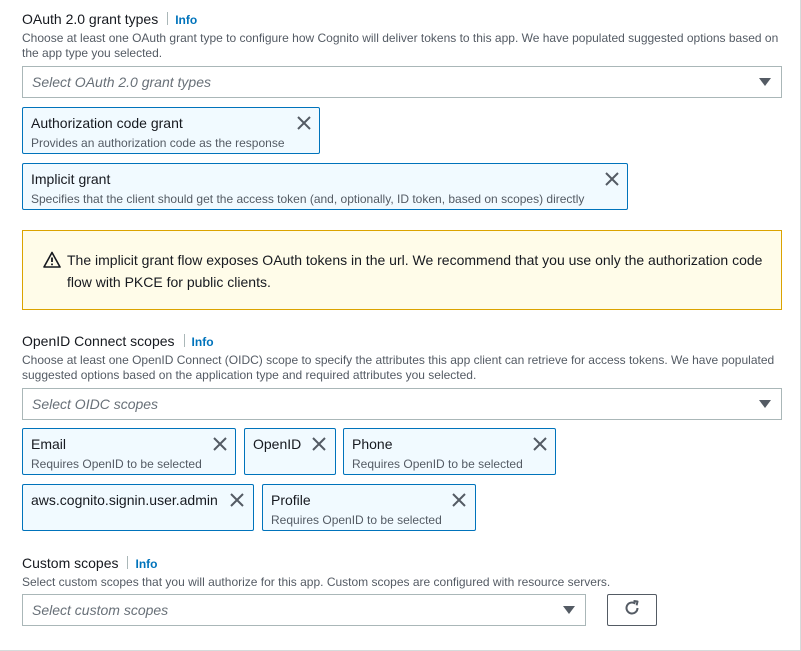  Describe the element at coordinates (107, 123) in the screenshot. I see `token-title: Authorization code grant` at that location.